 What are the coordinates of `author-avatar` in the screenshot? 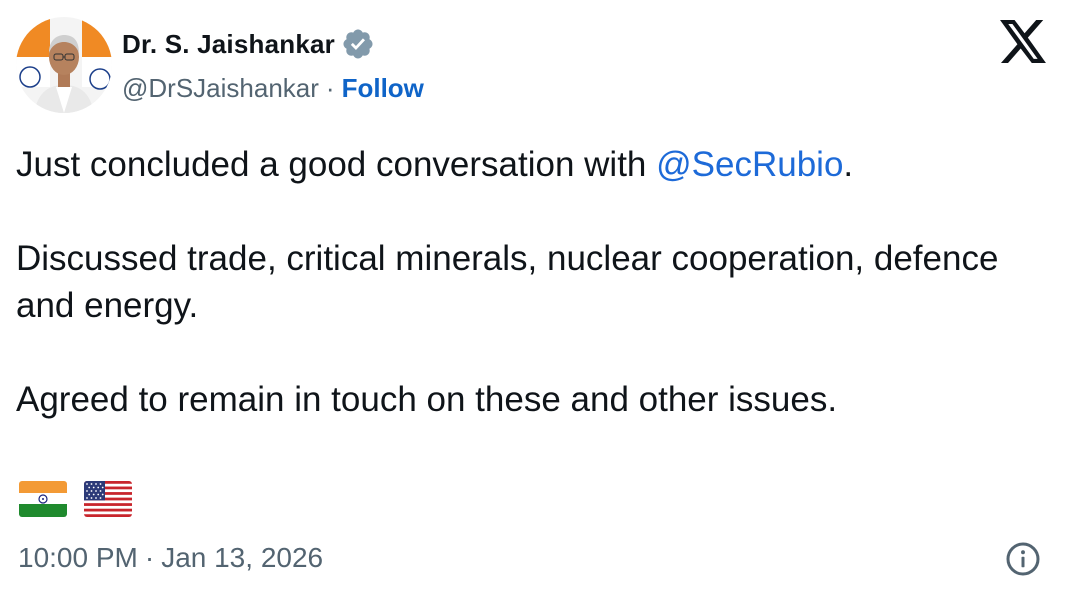 It's located at (64, 65).